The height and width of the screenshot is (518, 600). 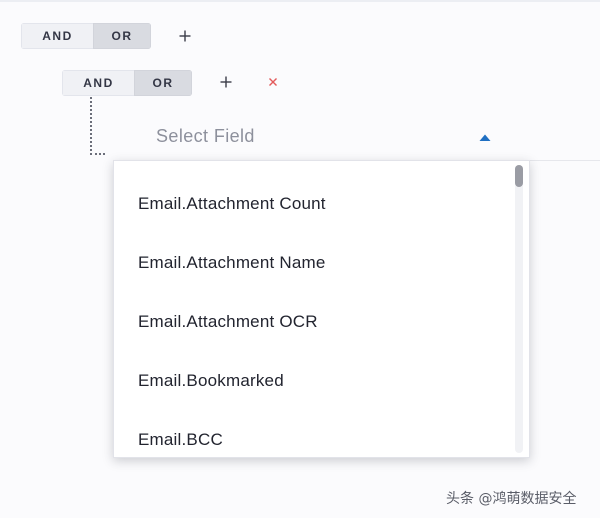 I want to click on close-icon, so click(x=273, y=82).